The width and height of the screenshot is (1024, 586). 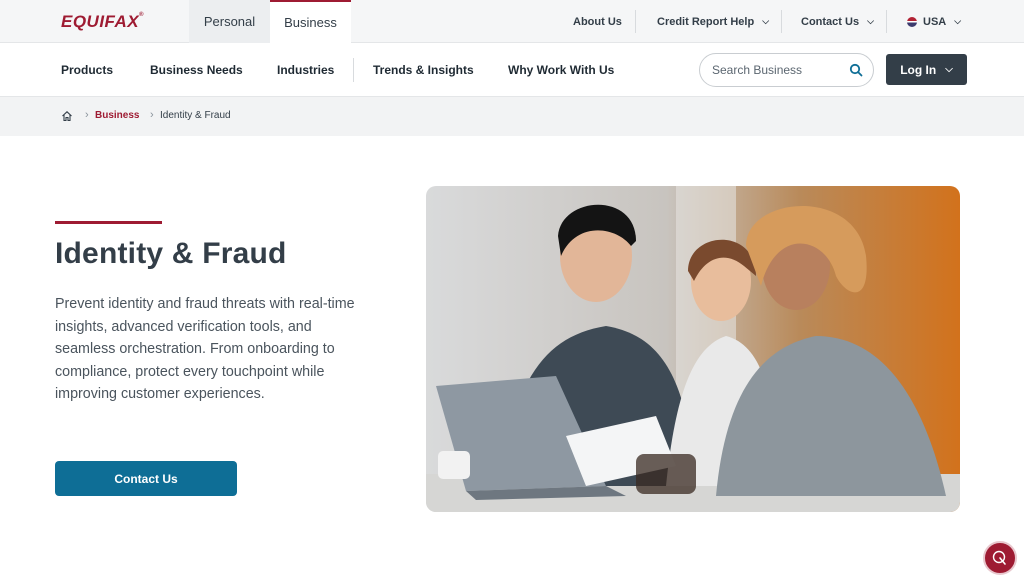 I want to click on login-button: Log In ⌵, so click(x=926, y=69).